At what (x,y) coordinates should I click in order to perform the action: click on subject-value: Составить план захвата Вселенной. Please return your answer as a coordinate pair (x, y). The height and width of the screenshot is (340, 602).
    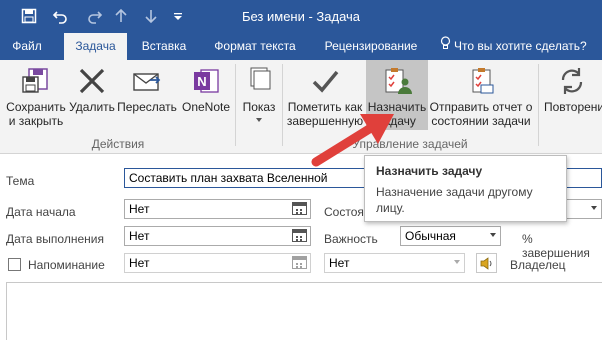
    Looking at the image, I should click on (228, 178).